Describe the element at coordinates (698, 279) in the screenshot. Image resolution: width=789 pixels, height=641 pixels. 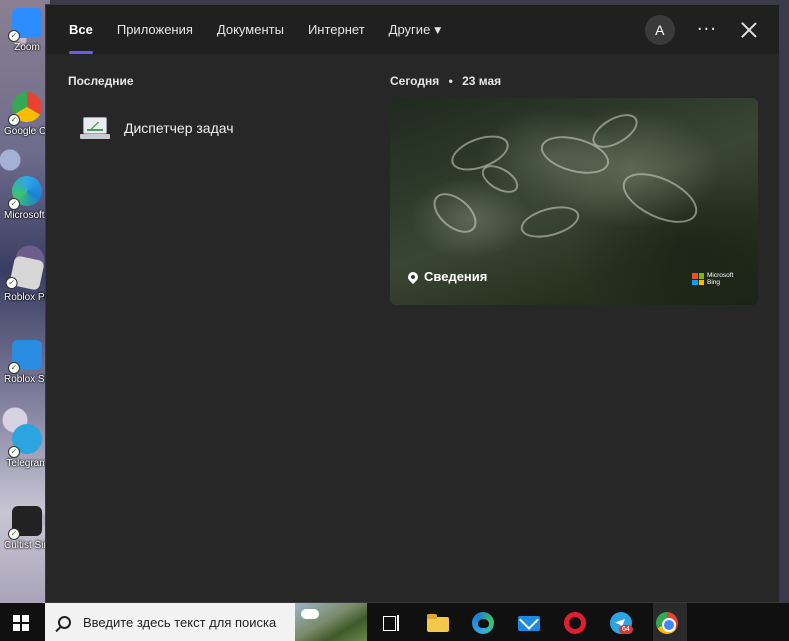
I see `microsoft-logo-icon` at that location.